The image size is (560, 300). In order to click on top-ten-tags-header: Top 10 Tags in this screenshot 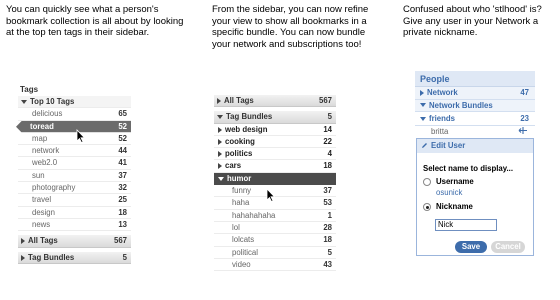, I will do `click(74, 102)`.